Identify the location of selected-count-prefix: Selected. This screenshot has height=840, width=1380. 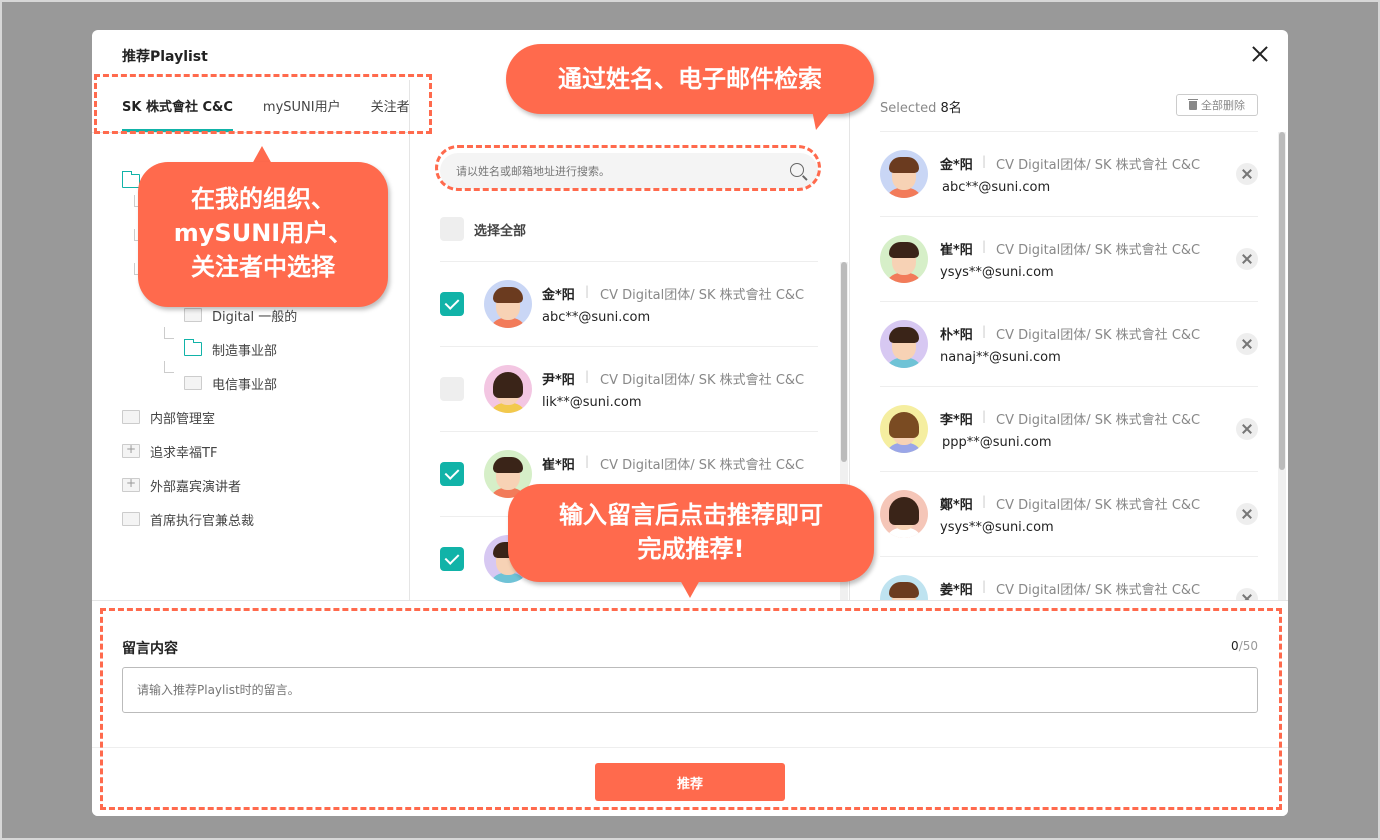
(908, 108).